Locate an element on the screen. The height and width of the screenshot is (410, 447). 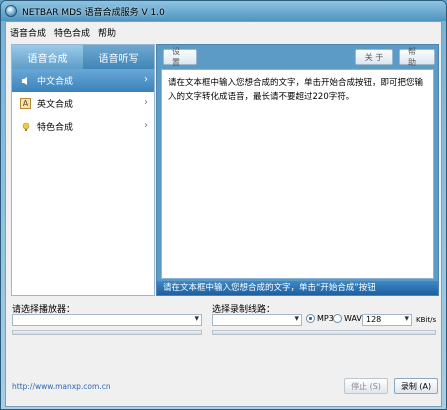
record-level-bar is located at coordinates (324, 332).